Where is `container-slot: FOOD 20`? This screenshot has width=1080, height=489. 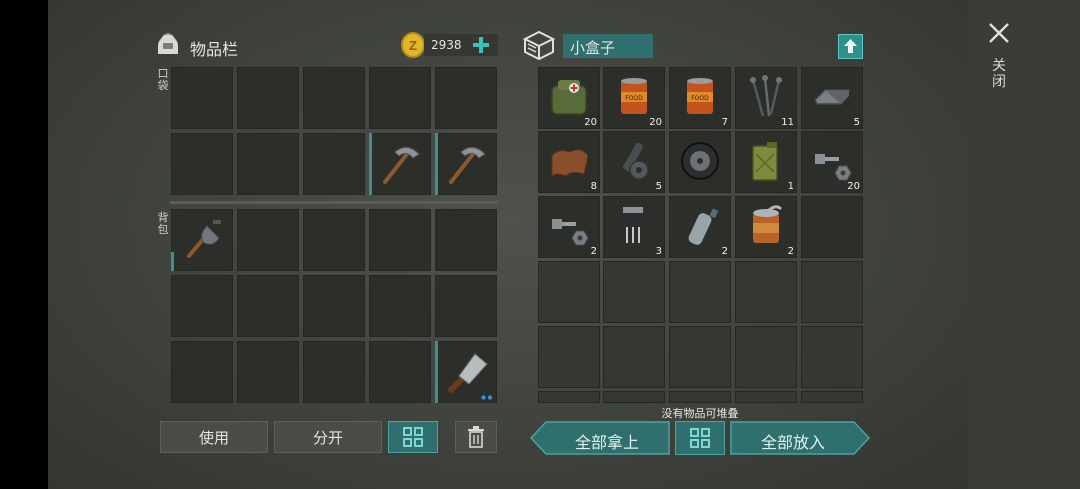
container-slot: FOOD 20 is located at coordinates (634, 98).